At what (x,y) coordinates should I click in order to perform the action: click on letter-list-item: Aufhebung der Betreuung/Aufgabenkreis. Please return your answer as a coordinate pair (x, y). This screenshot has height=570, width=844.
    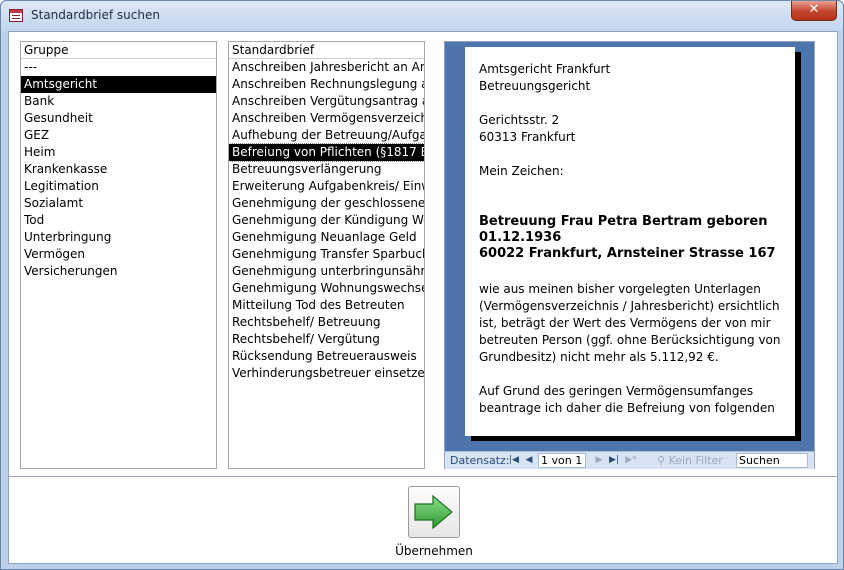
    Looking at the image, I should click on (326, 135).